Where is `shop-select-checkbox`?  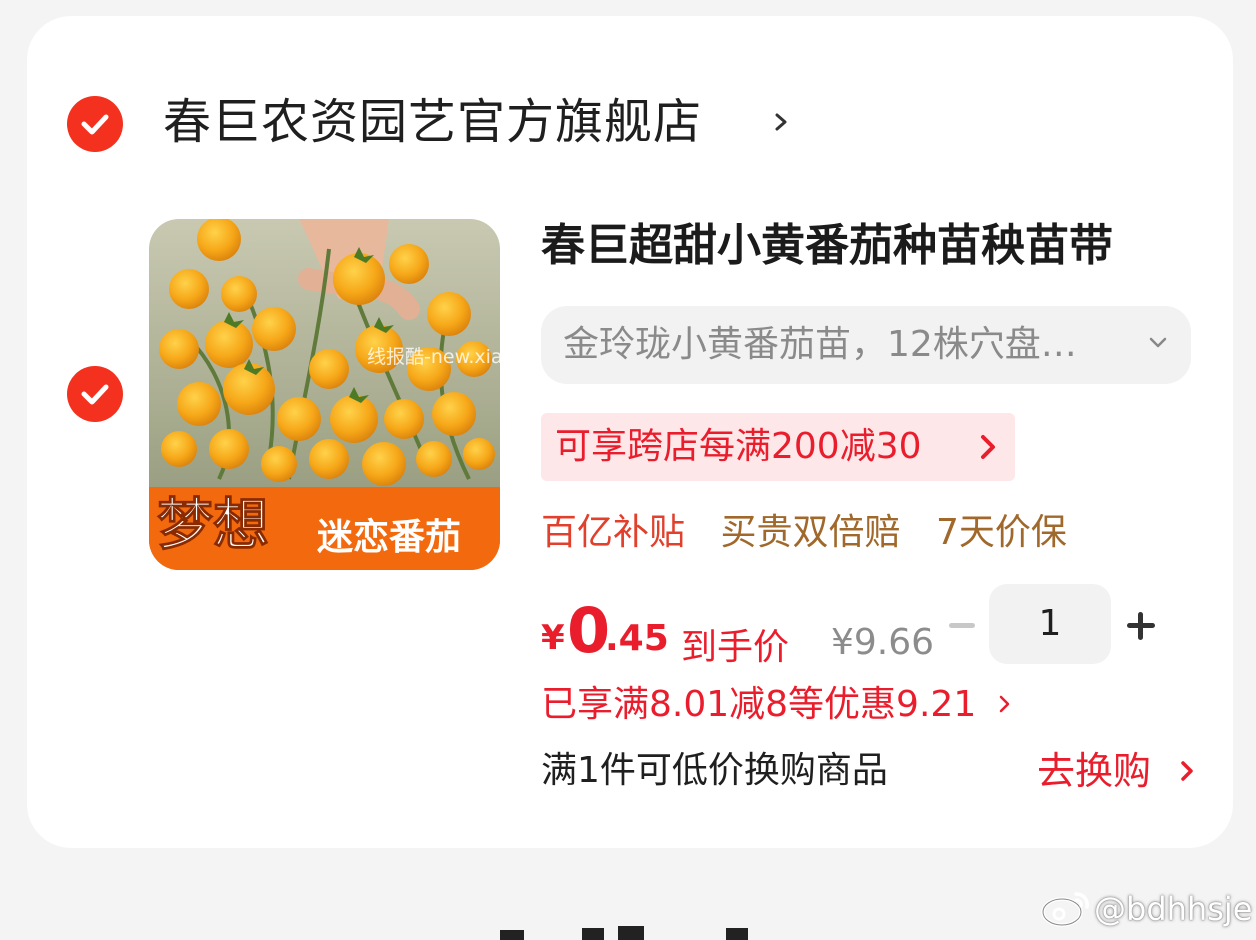
shop-select-checkbox is located at coordinates (95, 124).